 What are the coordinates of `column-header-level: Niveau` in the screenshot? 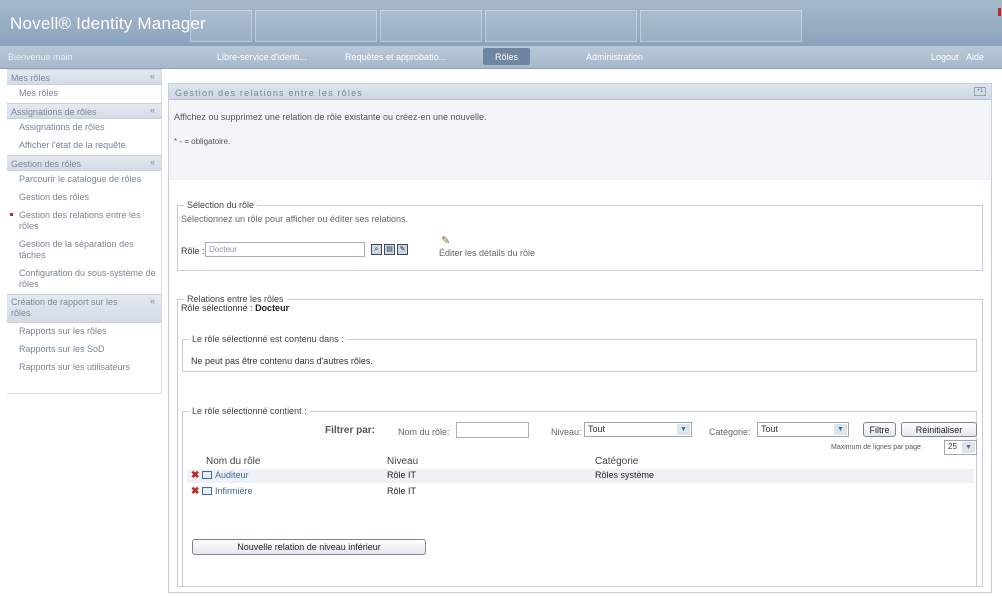 It's located at (402, 461).